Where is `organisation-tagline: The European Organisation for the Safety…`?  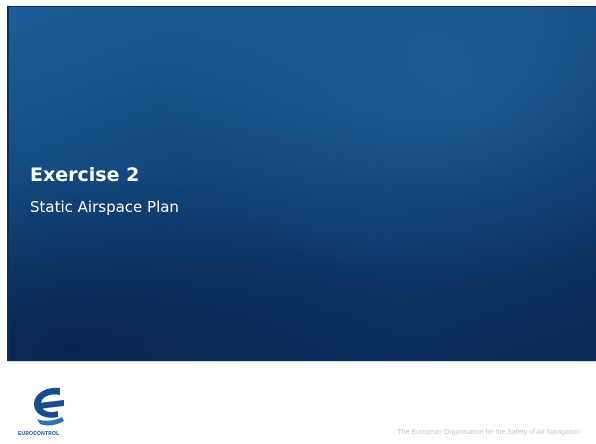
organisation-tagline: The European Organisation for the Safety… is located at coordinates (489, 432).